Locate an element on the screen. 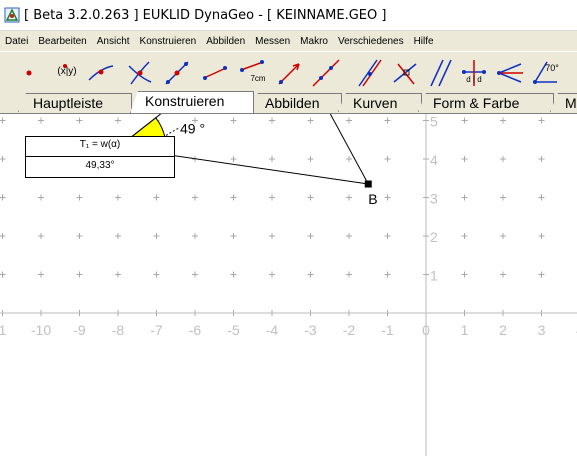 The image size is (577, 460). tab-abbilden: Abbilden is located at coordinates (296, 102).